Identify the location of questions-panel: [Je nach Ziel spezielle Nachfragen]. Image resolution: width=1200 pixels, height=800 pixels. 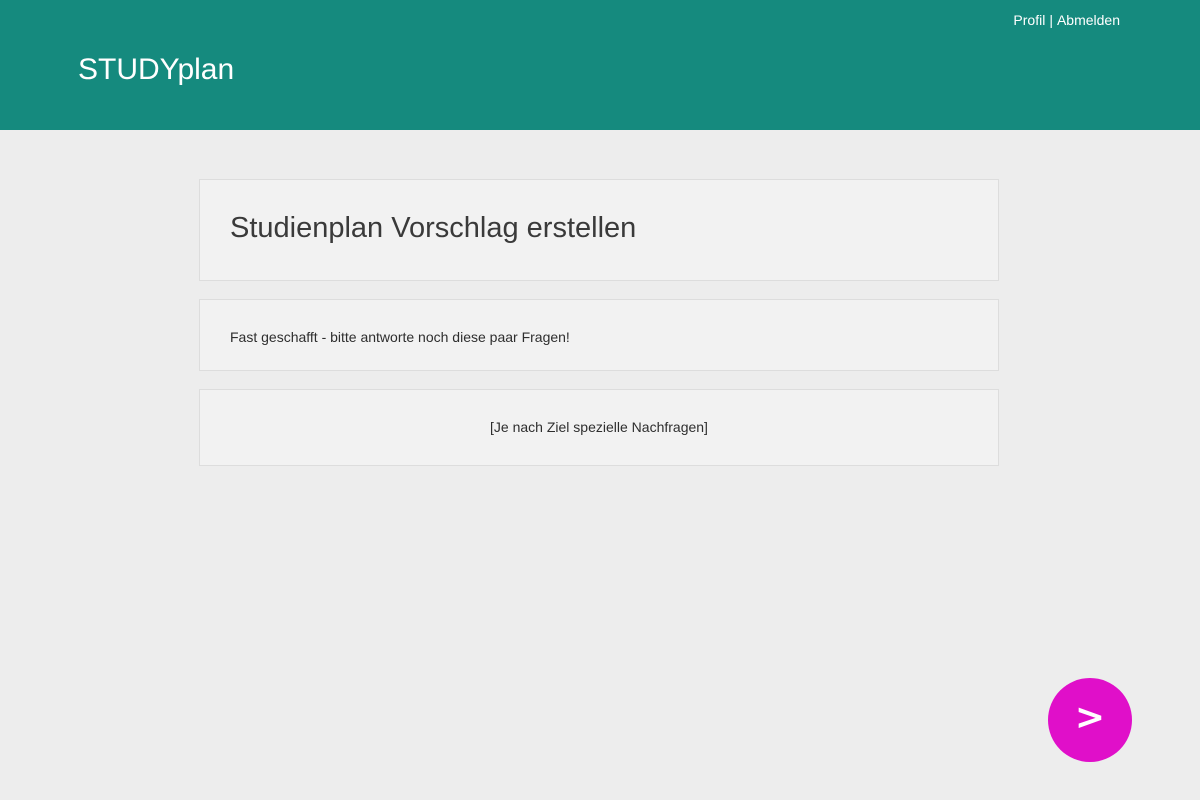
(599, 427).